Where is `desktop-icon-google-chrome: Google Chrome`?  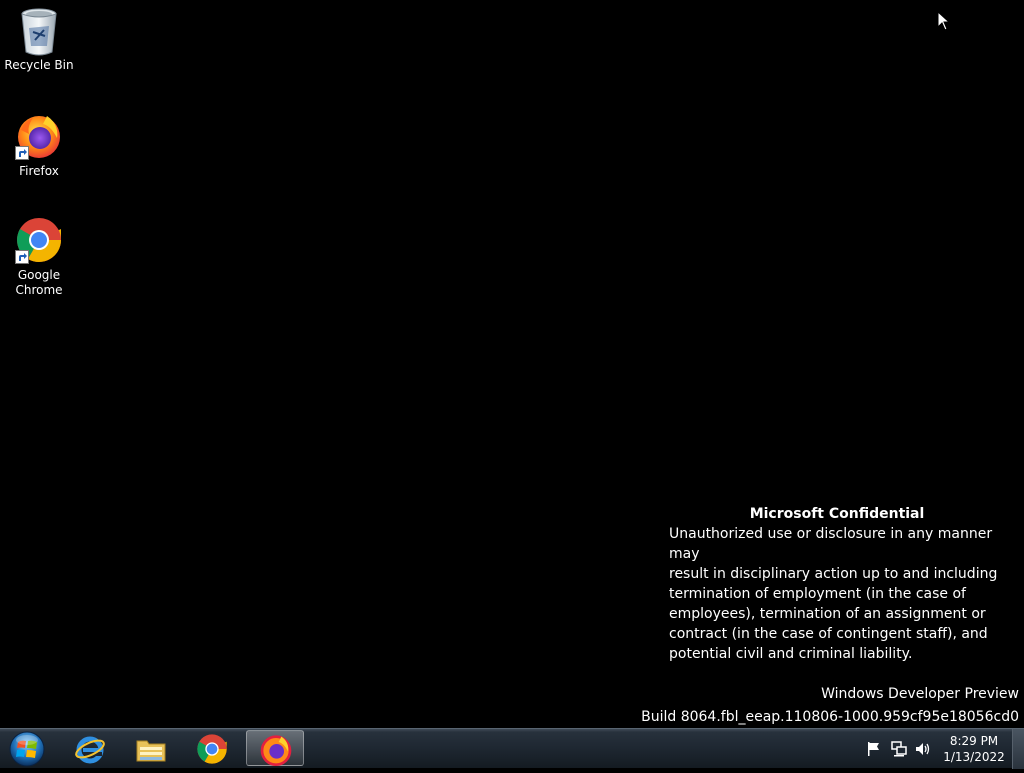 desktop-icon-google-chrome: Google Chrome is located at coordinates (39, 257).